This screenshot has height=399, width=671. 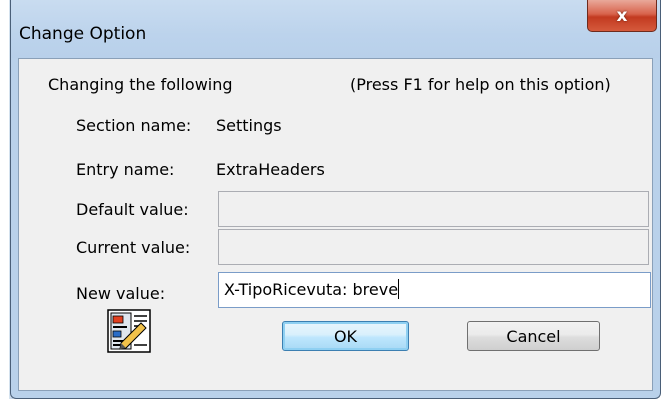 I want to click on section-name-label: Section name:, so click(x=134, y=125).